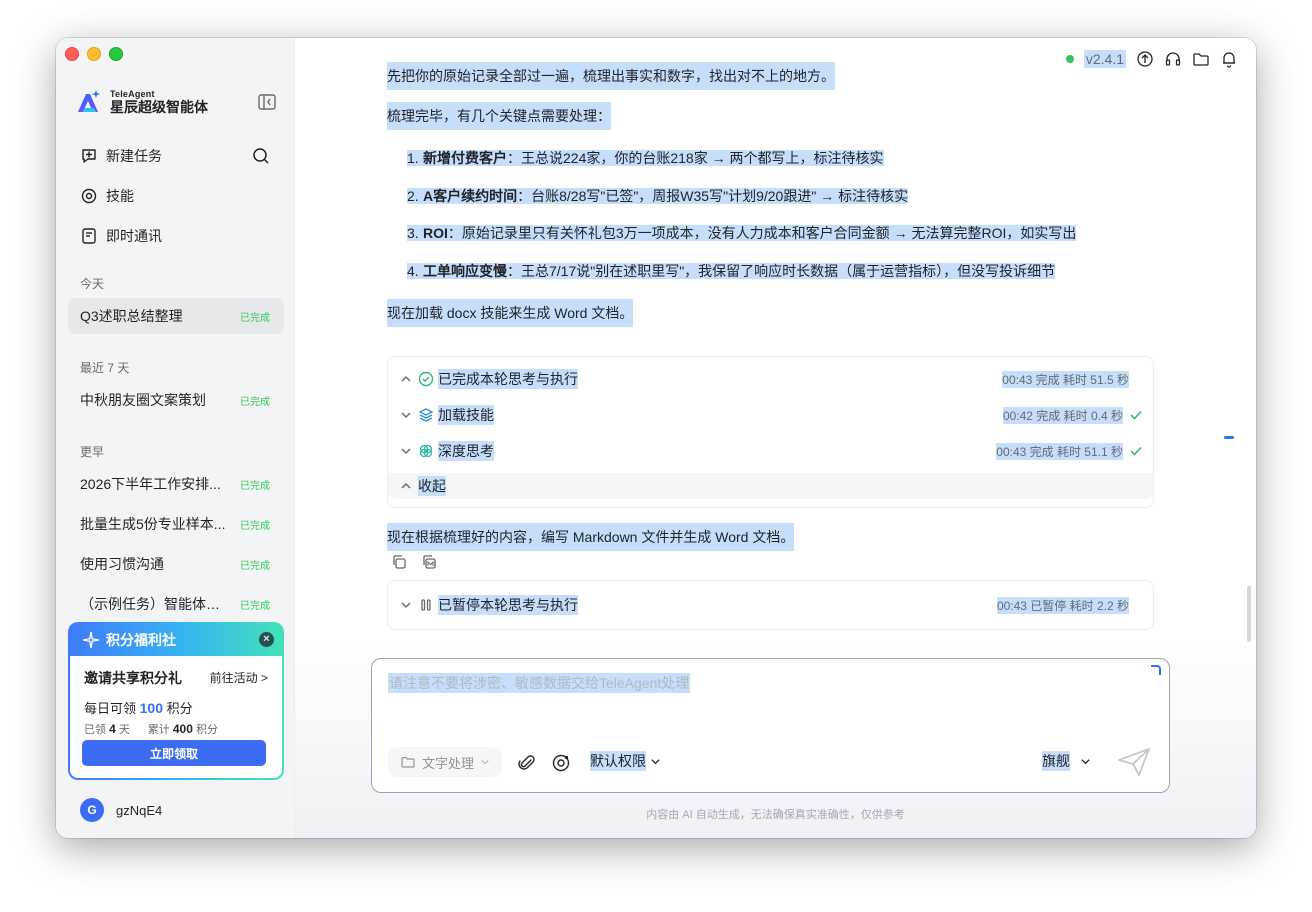  What do you see at coordinates (89, 196) in the screenshot?
I see `skills-icon` at bounding box center [89, 196].